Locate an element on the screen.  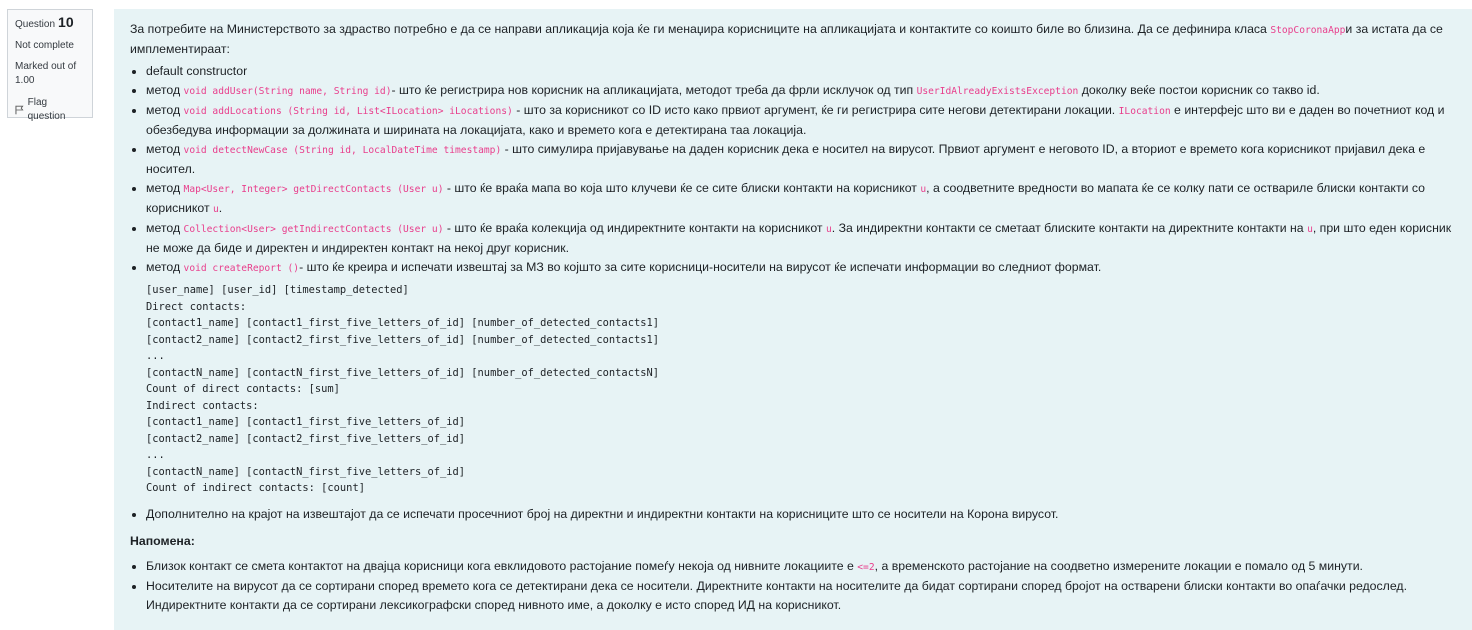
list-item: default constructor is located at coordinates (802, 71).